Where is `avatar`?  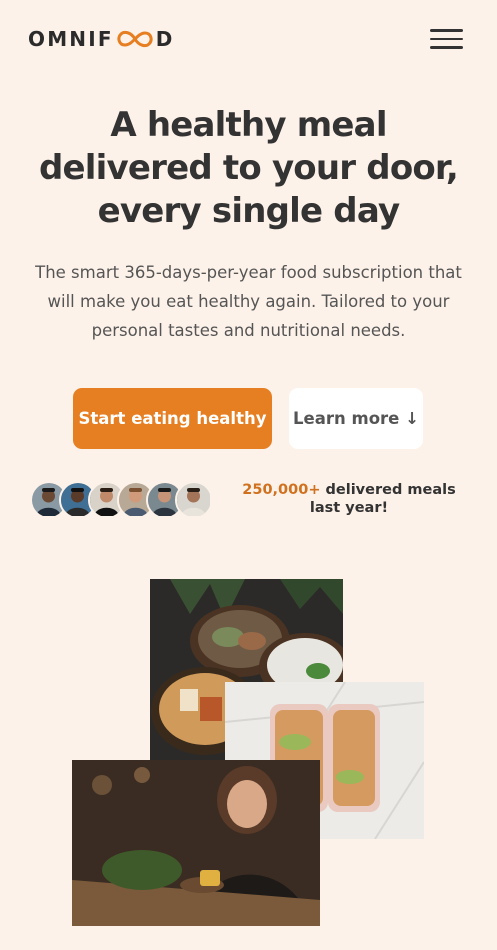
avatar is located at coordinates (194, 500).